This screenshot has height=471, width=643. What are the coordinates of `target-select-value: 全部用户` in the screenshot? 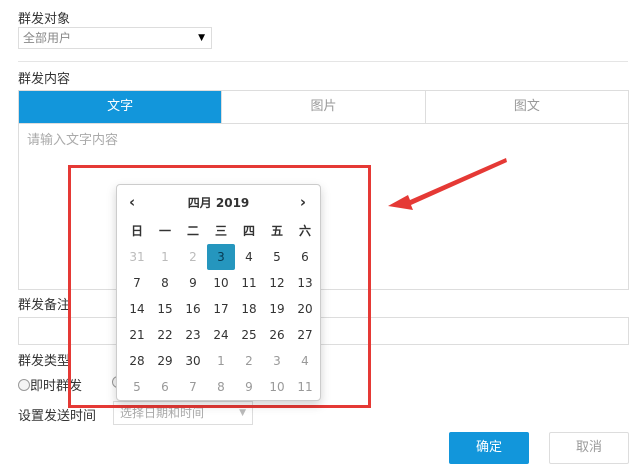 It's located at (47, 38).